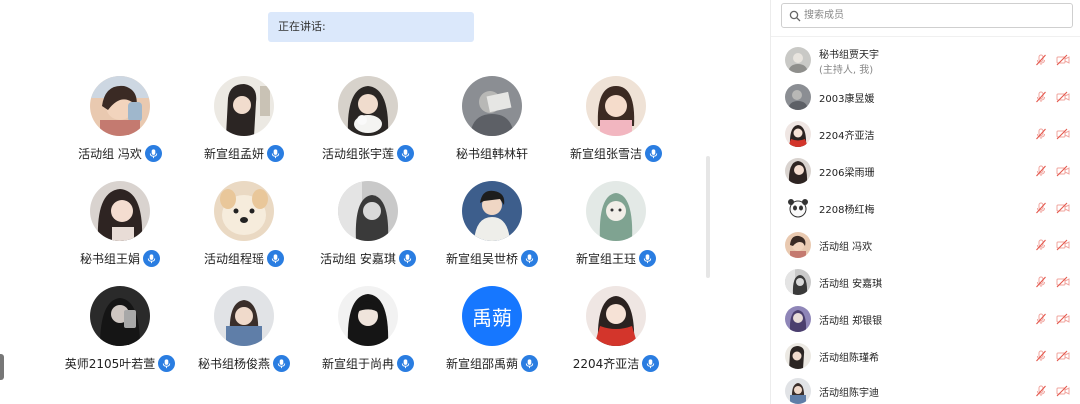 Image resolution: width=1080 pixels, height=404 pixels. I want to click on participant-tile: 新宣组孟妍, so click(244, 126).